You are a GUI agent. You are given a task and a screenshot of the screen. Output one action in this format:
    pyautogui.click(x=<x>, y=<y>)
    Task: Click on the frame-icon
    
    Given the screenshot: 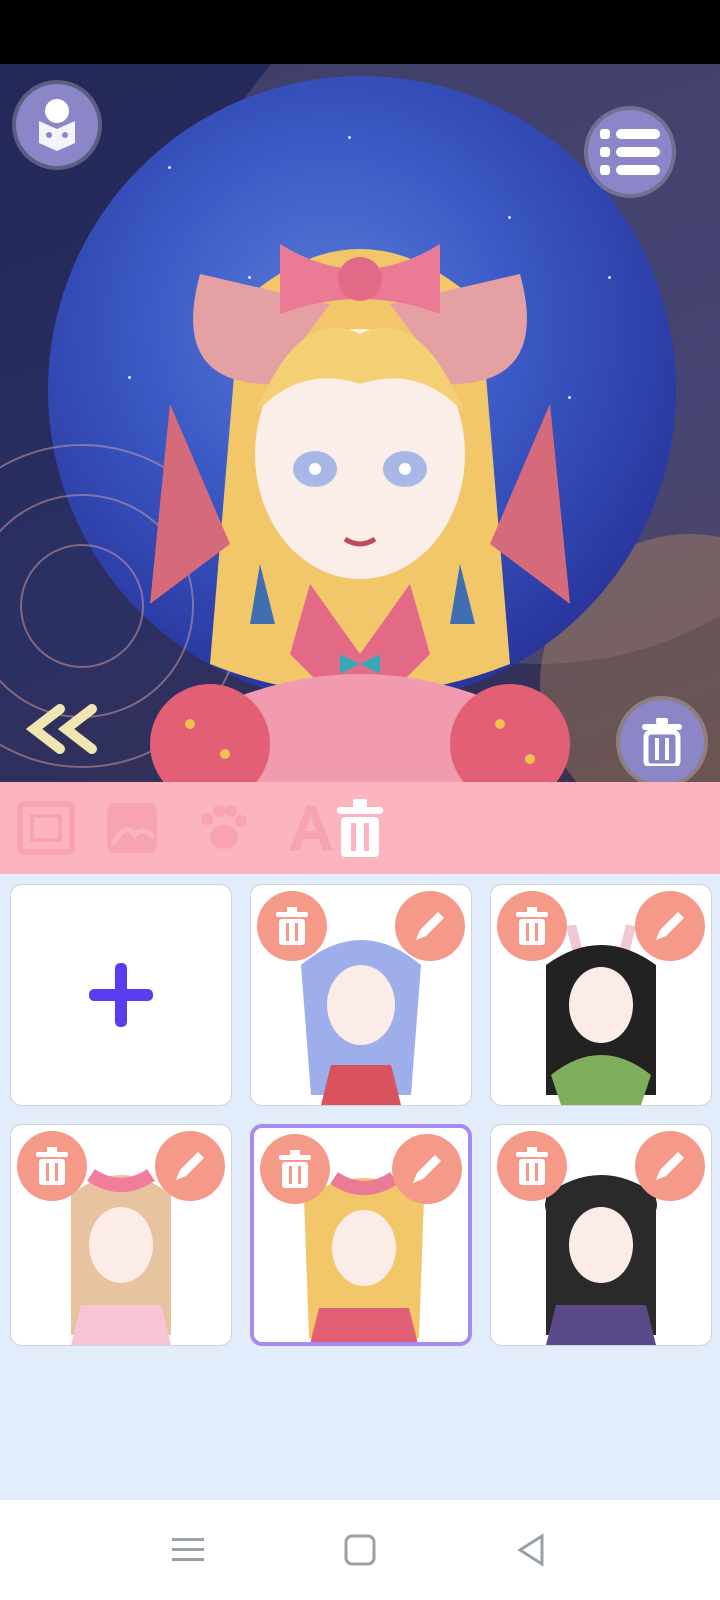 What is the action you would take?
    pyautogui.click(x=46, y=828)
    